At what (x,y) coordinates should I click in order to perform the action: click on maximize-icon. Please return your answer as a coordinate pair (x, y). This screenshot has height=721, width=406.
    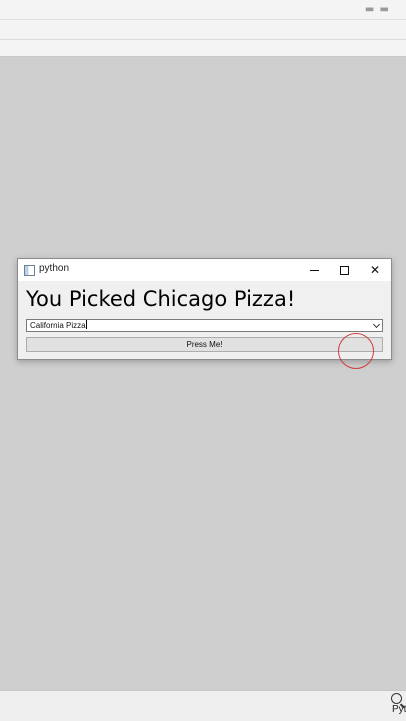
    Looking at the image, I should click on (344, 270).